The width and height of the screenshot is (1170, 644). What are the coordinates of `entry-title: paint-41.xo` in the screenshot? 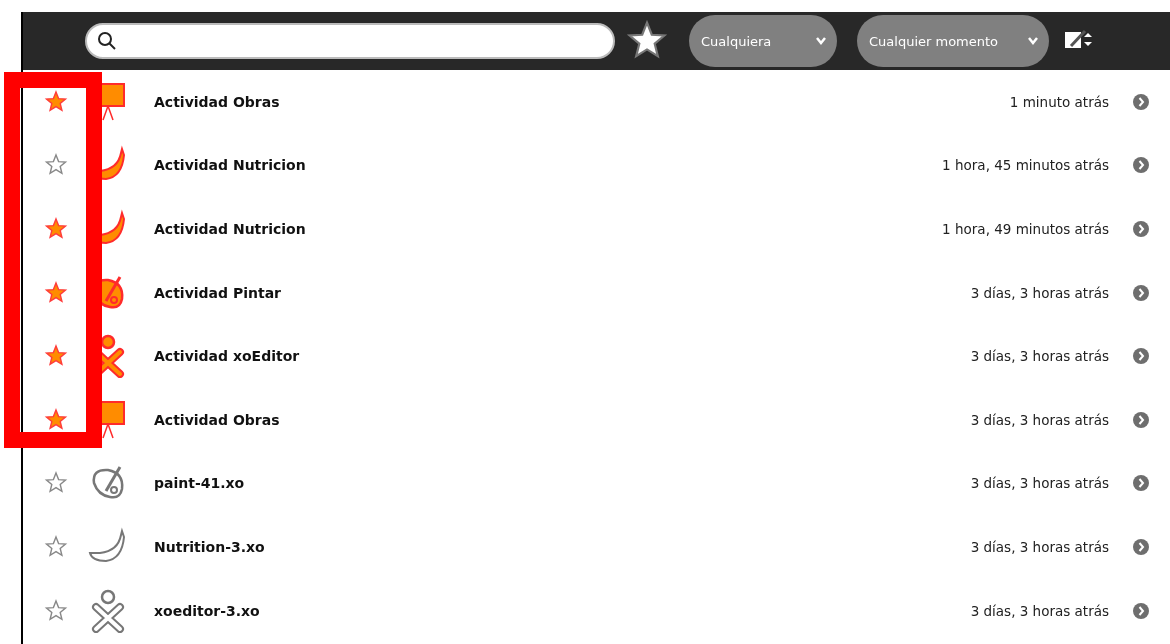 It's located at (199, 483).